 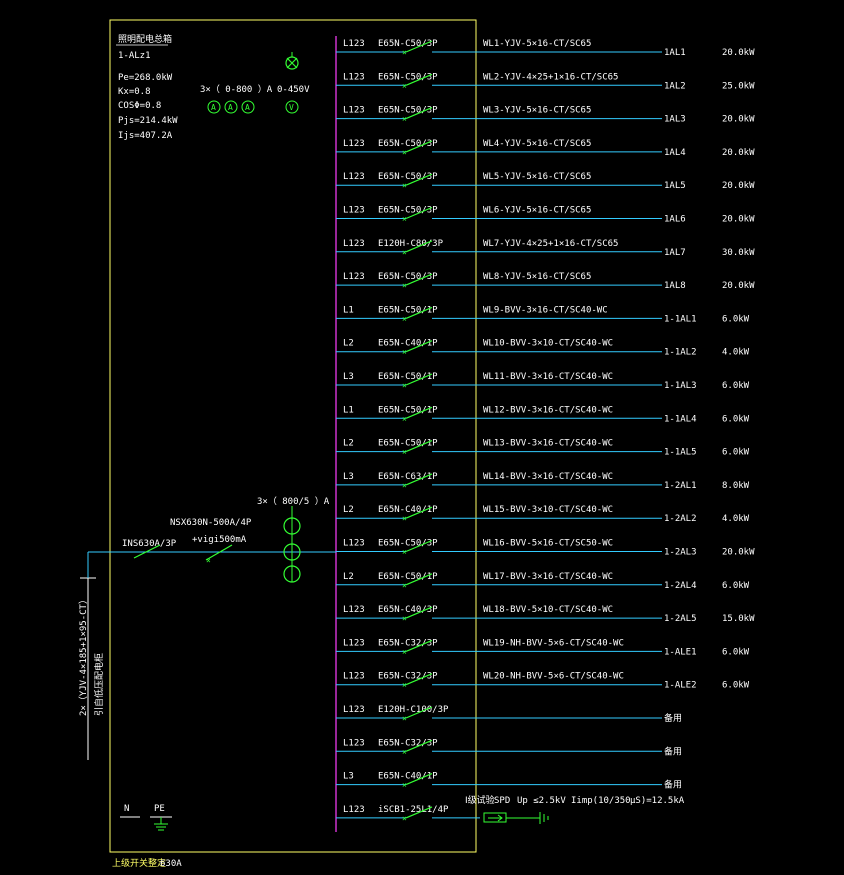 I want to click on circuit-destination: 1AL5, so click(x=675, y=186).